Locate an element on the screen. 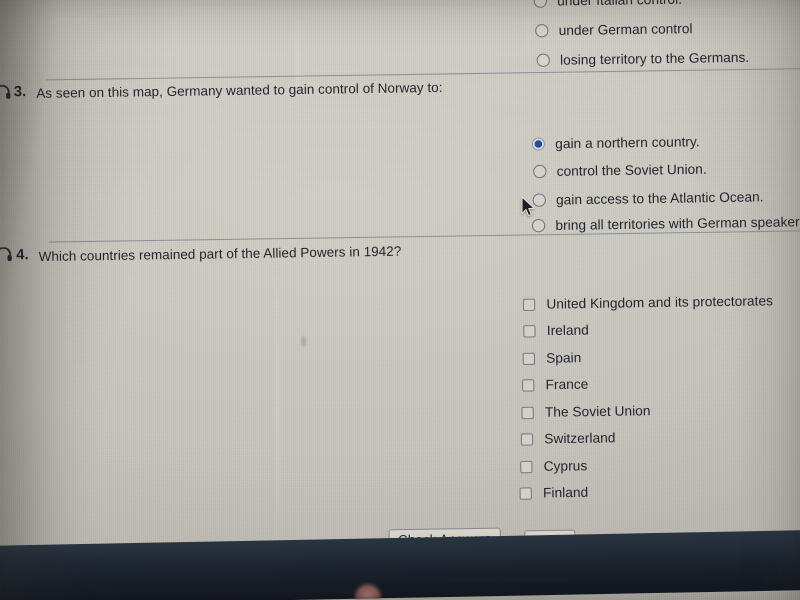  question-number: 3. is located at coordinates (20, 92).